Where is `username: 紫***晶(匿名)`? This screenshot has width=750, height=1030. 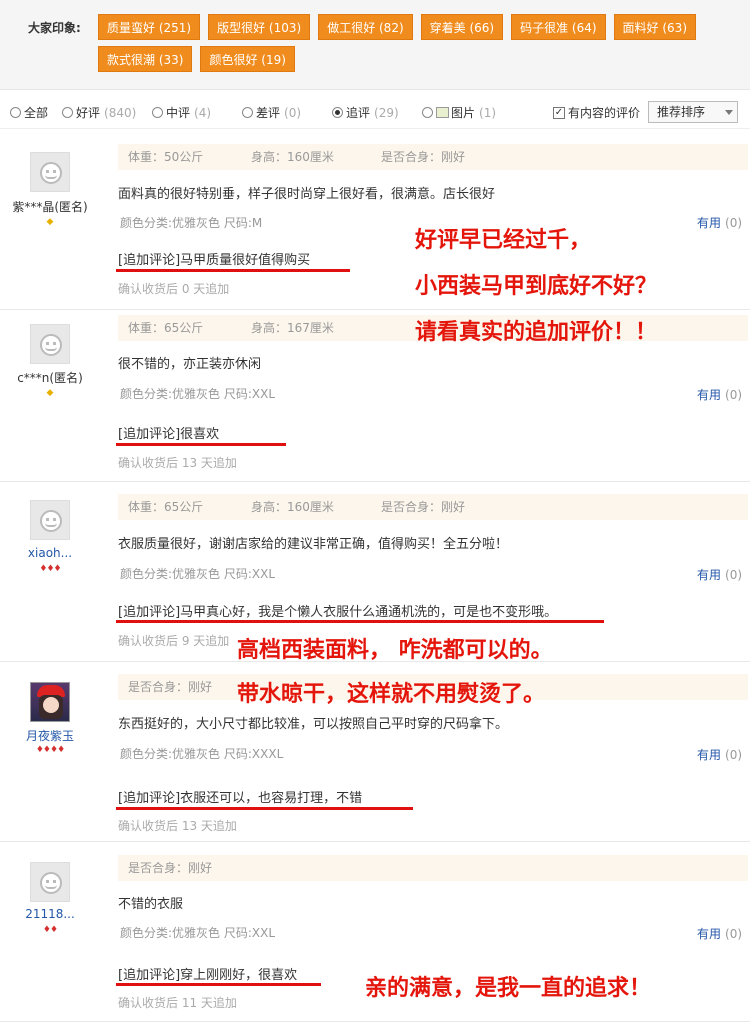 username: 紫***晶(匿名) is located at coordinates (50, 206).